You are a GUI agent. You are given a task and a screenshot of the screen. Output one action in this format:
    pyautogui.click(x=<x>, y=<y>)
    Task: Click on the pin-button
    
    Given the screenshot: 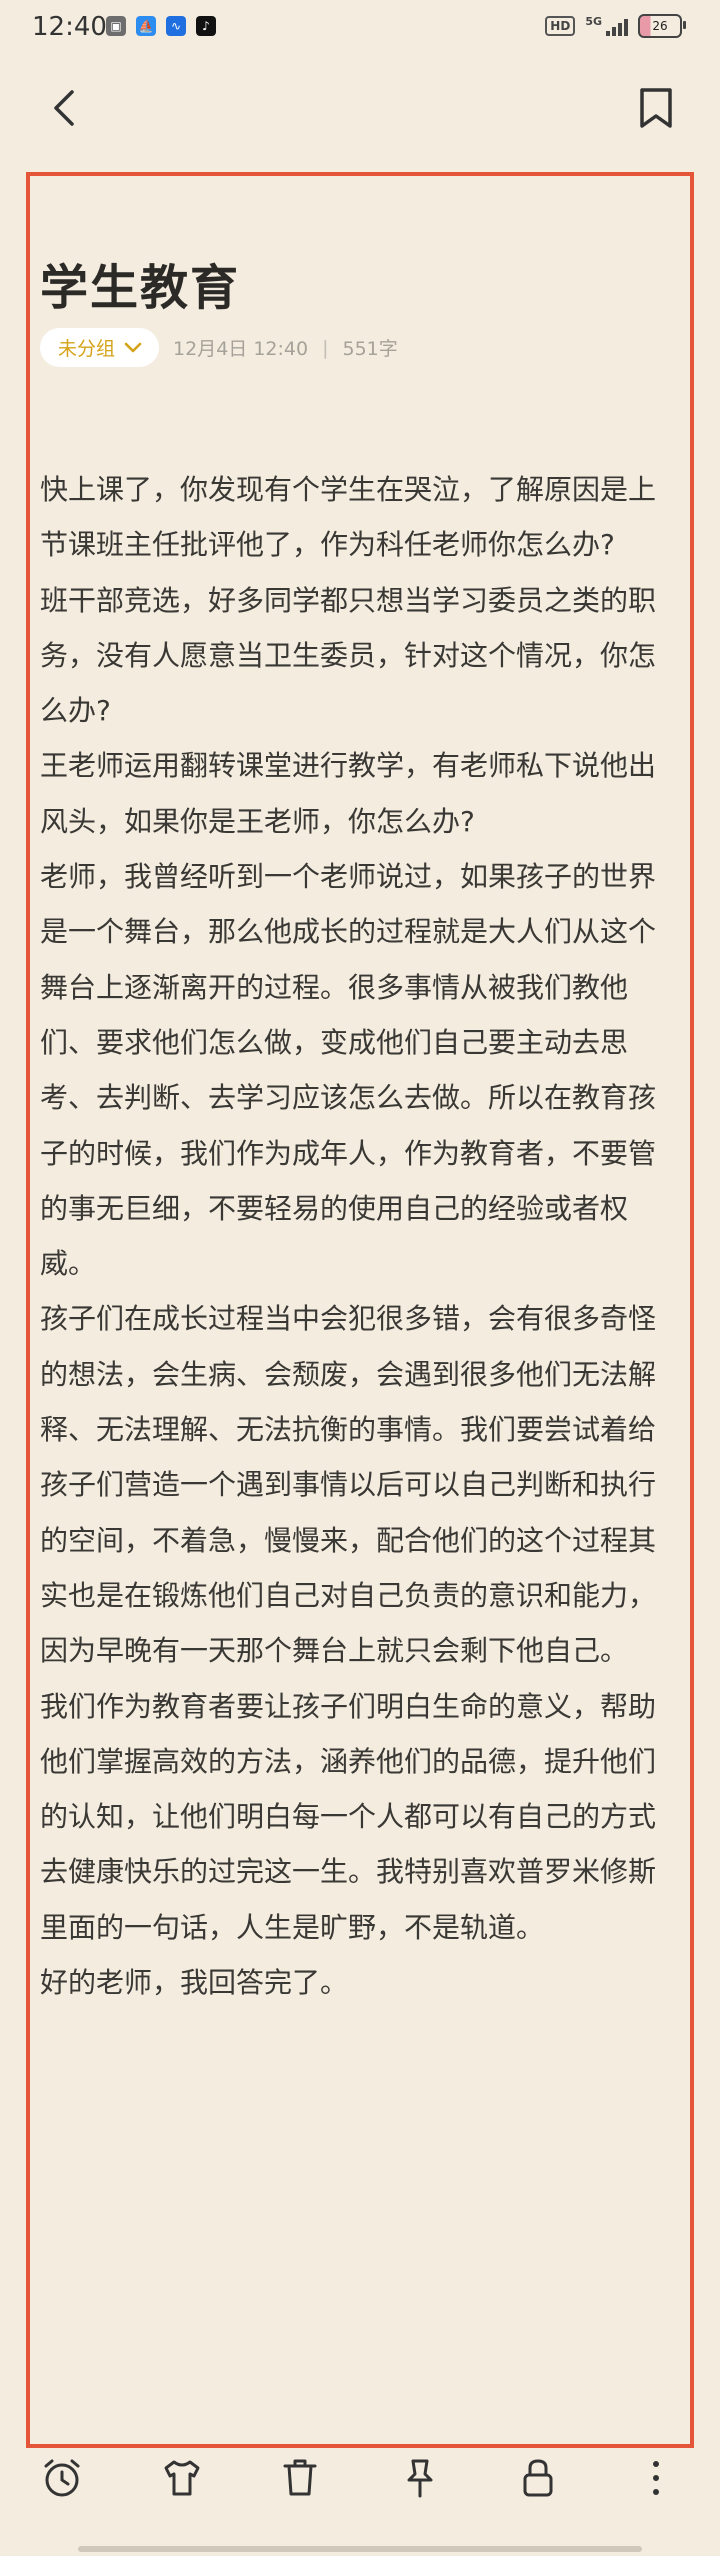 What is the action you would take?
    pyautogui.click(x=420, y=2478)
    